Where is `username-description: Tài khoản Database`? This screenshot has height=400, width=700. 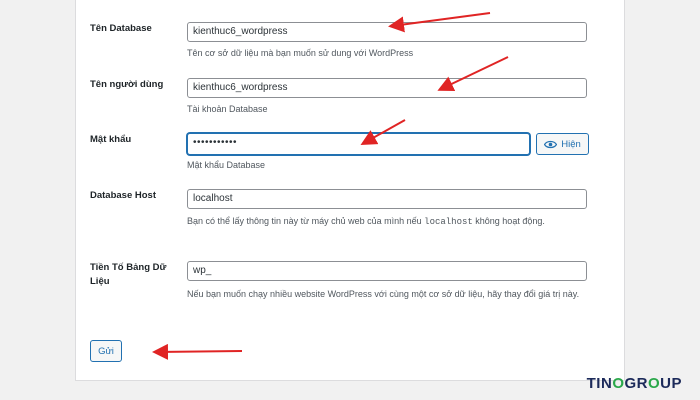 username-description: Tài khoản Database is located at coordinates (227, 109).